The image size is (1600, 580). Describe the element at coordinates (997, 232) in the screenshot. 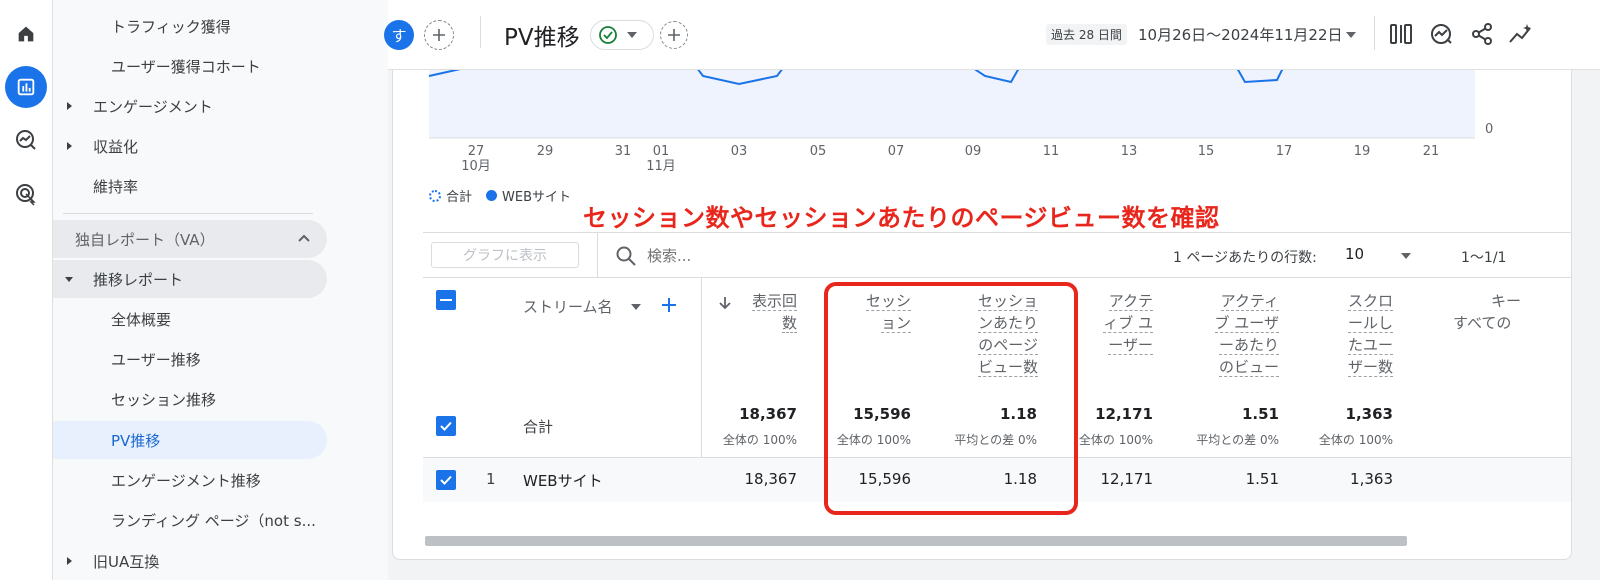

I see `toolbar-top-border` at that location.